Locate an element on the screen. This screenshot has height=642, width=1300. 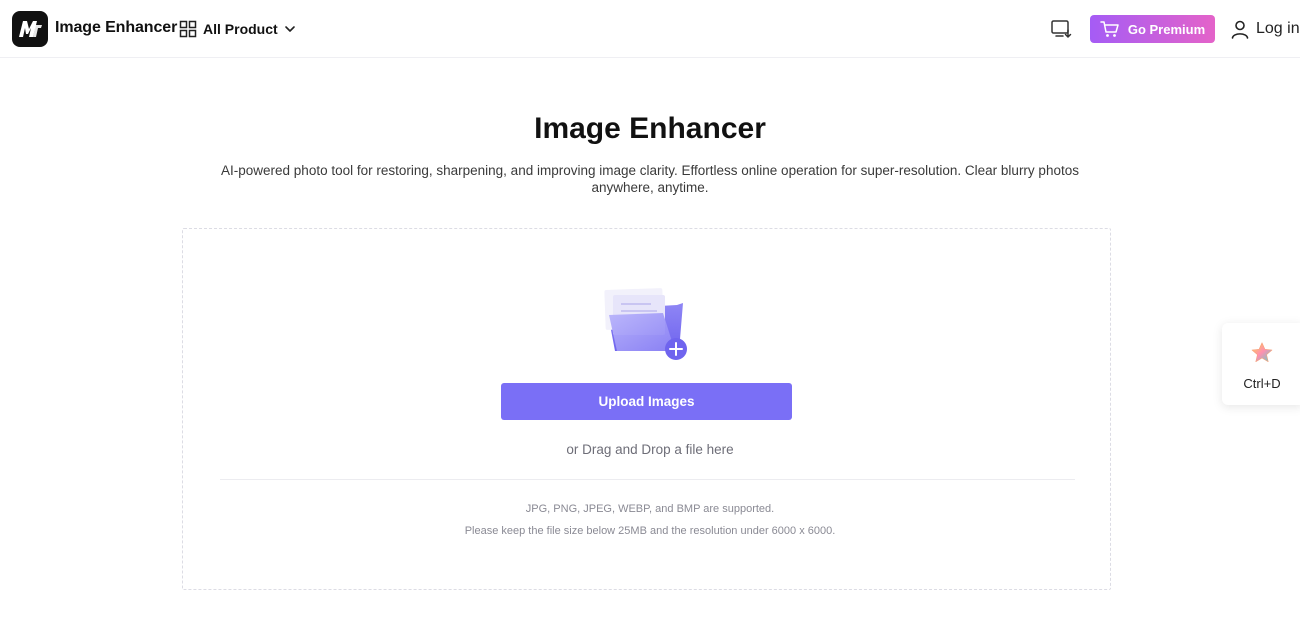
page-title: Image Enhancer is located at coordinates (650, 128).